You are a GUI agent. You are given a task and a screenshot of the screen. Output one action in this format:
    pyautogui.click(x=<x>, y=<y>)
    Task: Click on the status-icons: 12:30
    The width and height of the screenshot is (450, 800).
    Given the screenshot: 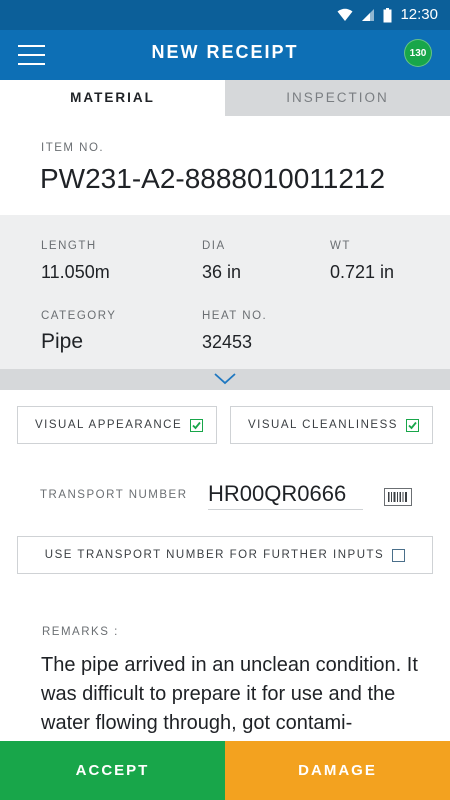 What is the action you would take?
    pyautogui.click(x=387, y=15)
    